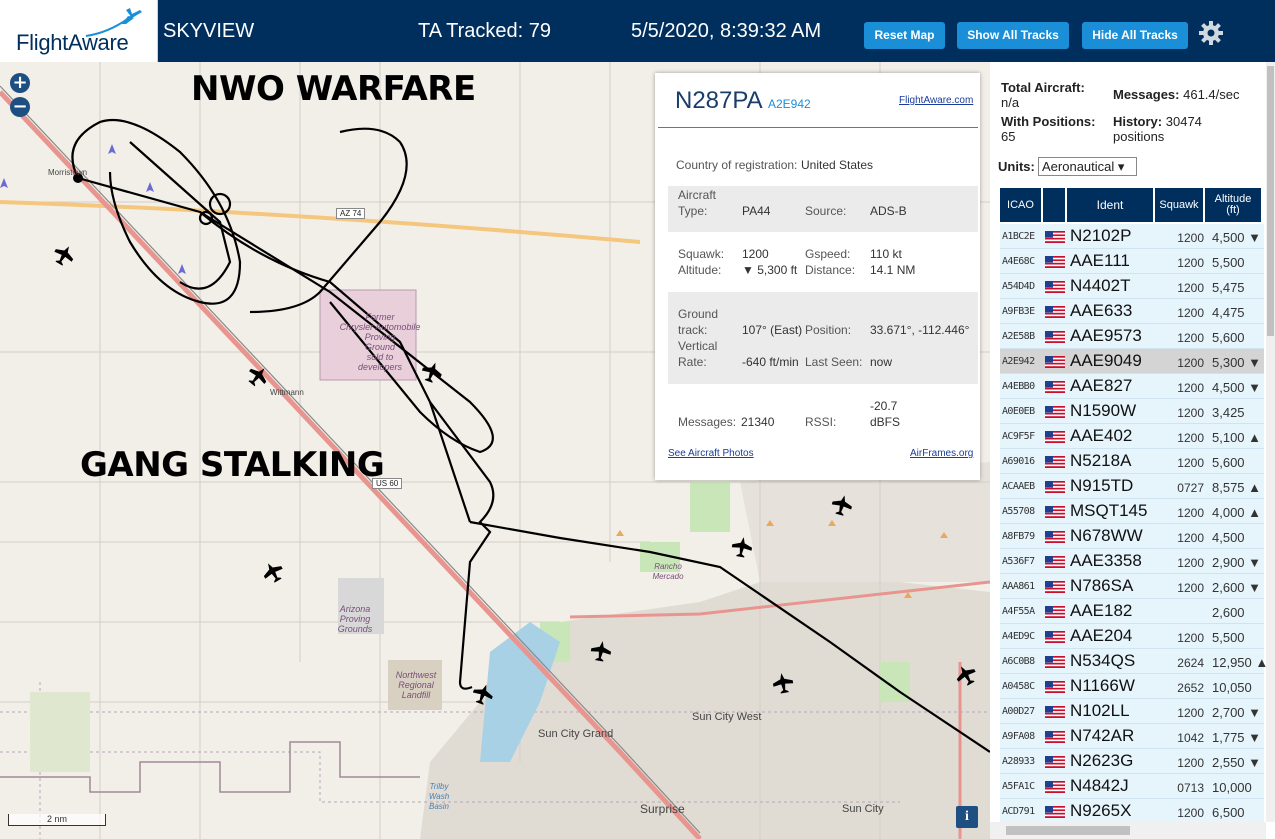  I want to click on icao-cell: ACD791, so click(1018, 811).